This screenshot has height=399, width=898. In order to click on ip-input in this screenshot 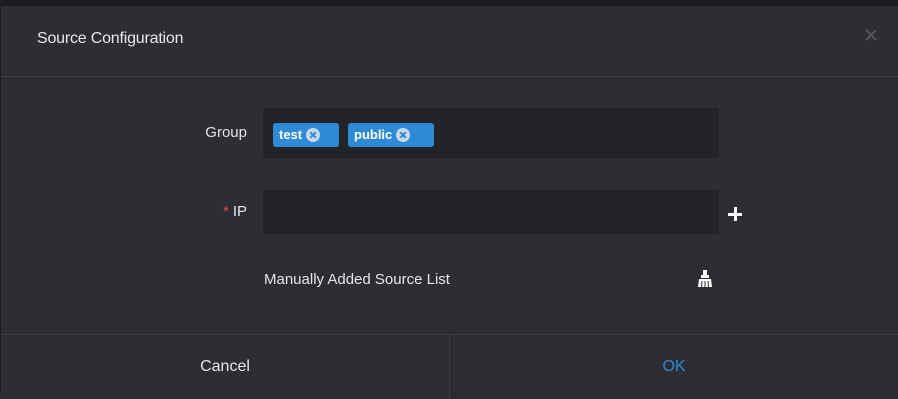, I will do `click(491, 212)`.